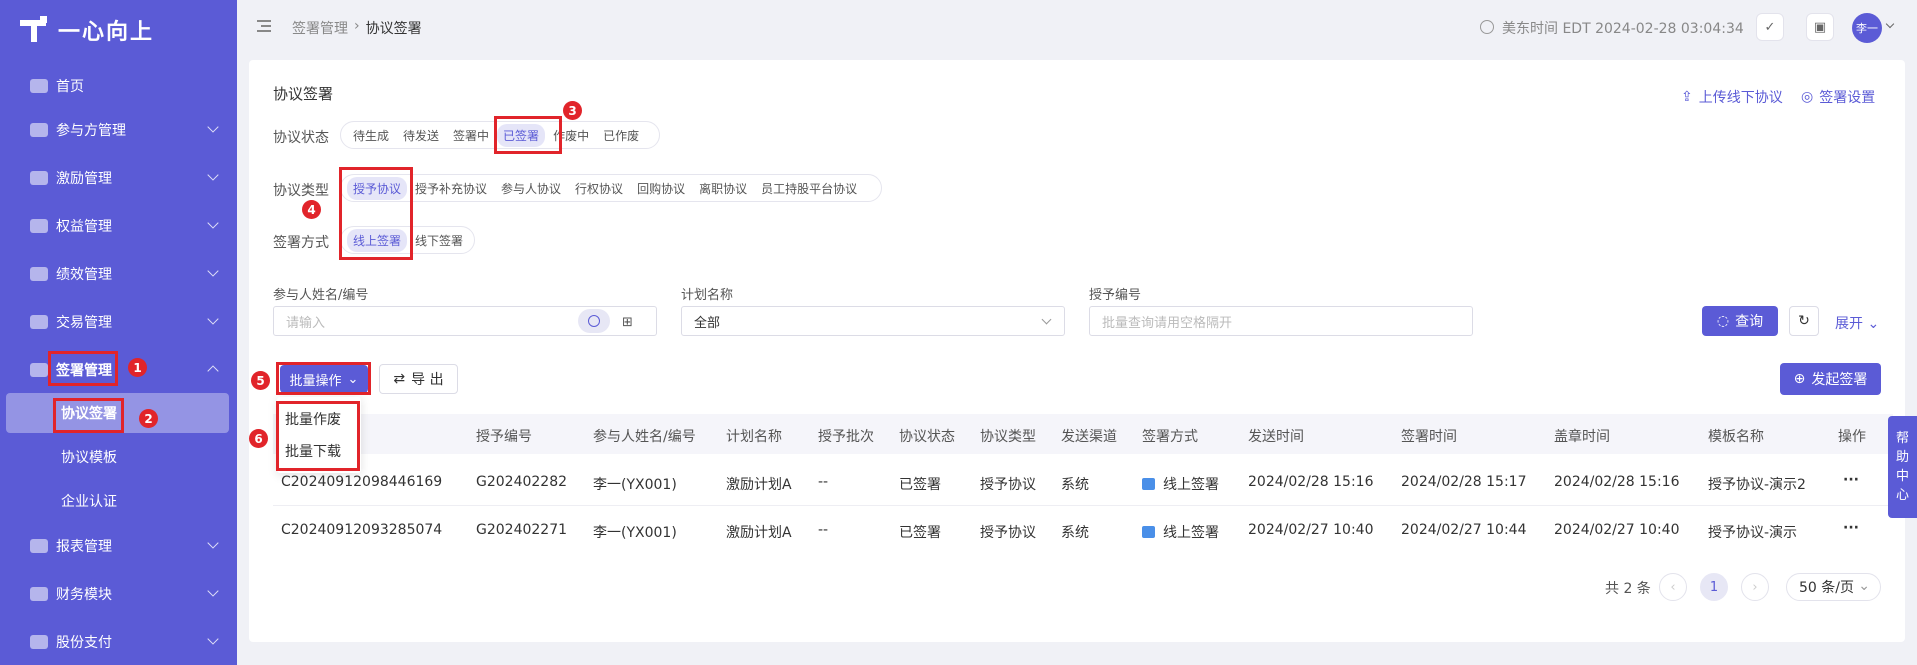  Describe the element at coordinates (723, 188) in the screenshot. I see `type-tab-resignation: 离职协议` at that location.